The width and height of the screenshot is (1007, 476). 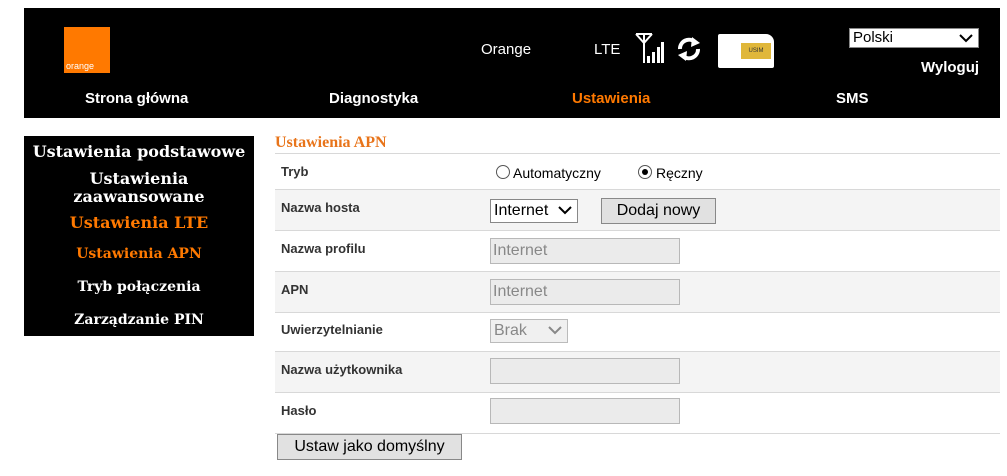 What do you see at coordinates (510, 330) in the screenshot?
I see `auth-value: Brak` at bounding box center [510, 330].